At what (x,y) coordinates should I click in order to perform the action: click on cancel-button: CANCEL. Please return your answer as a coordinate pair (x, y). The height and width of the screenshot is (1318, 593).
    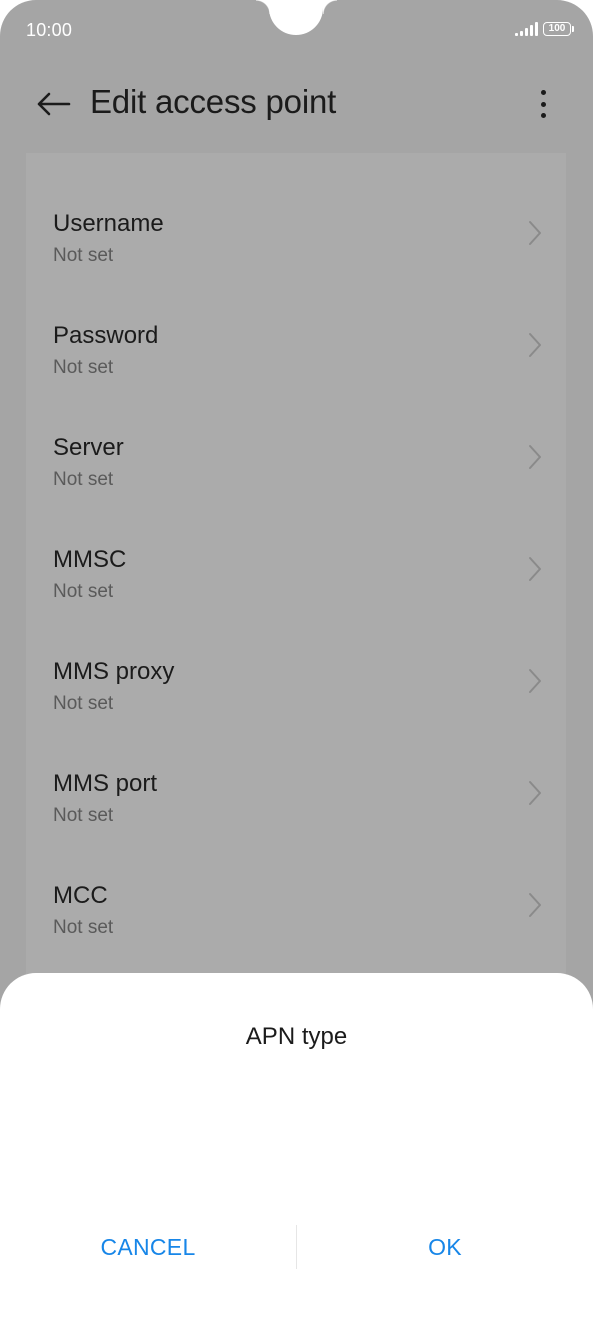
    Looking at the image, I should click on (148, 1247).